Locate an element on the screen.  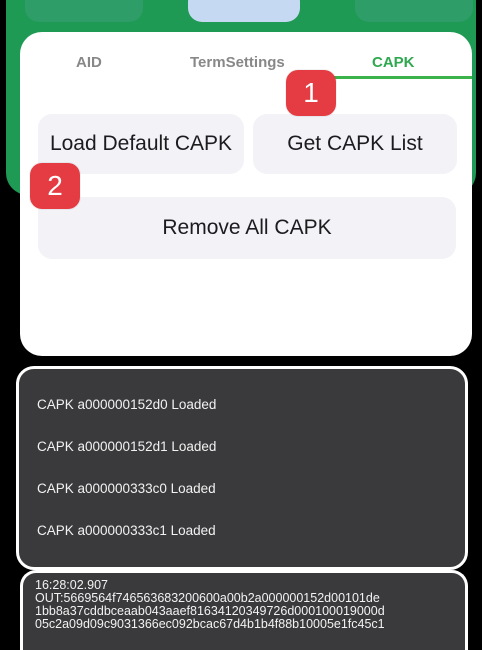
remove-all-capk-button: Remove All CAPK is located at coordinates (247, 228).